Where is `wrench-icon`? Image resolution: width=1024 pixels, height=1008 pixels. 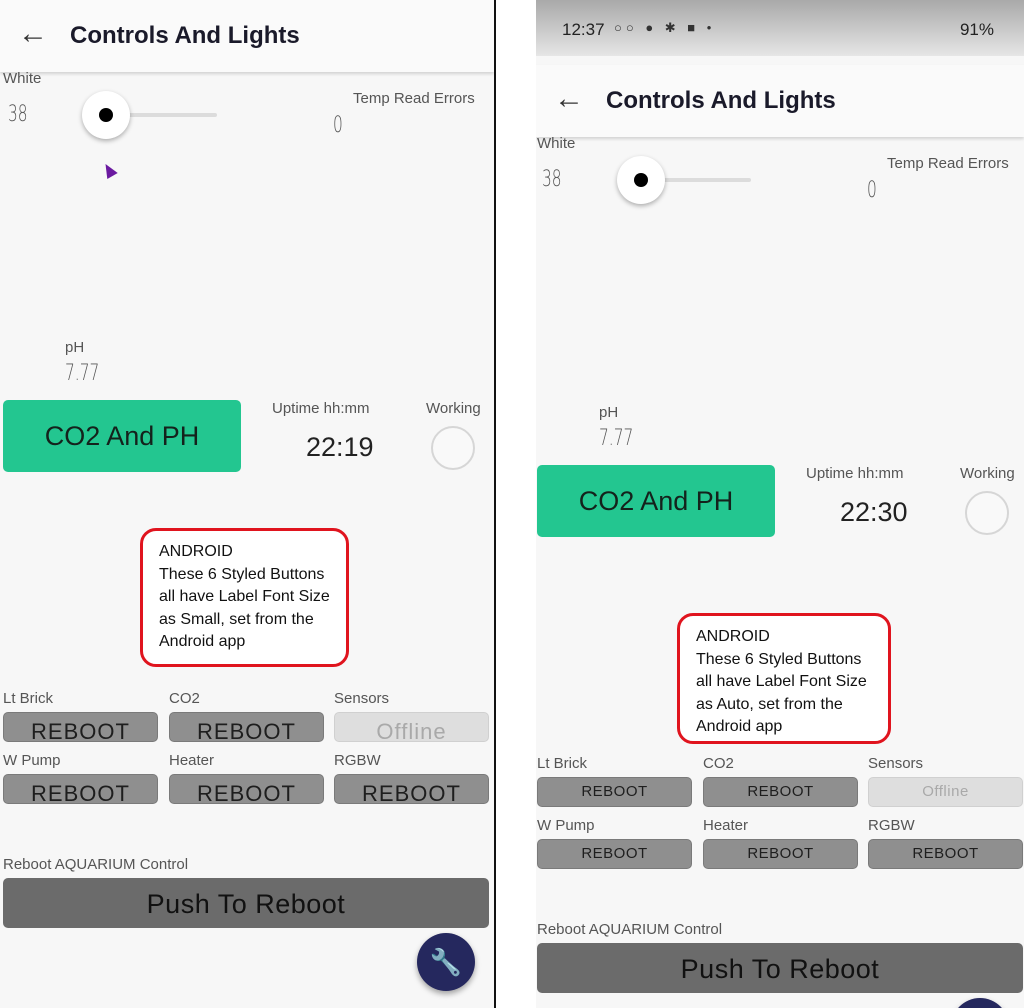
wrench-icon is located at coordinates (980, 1003).